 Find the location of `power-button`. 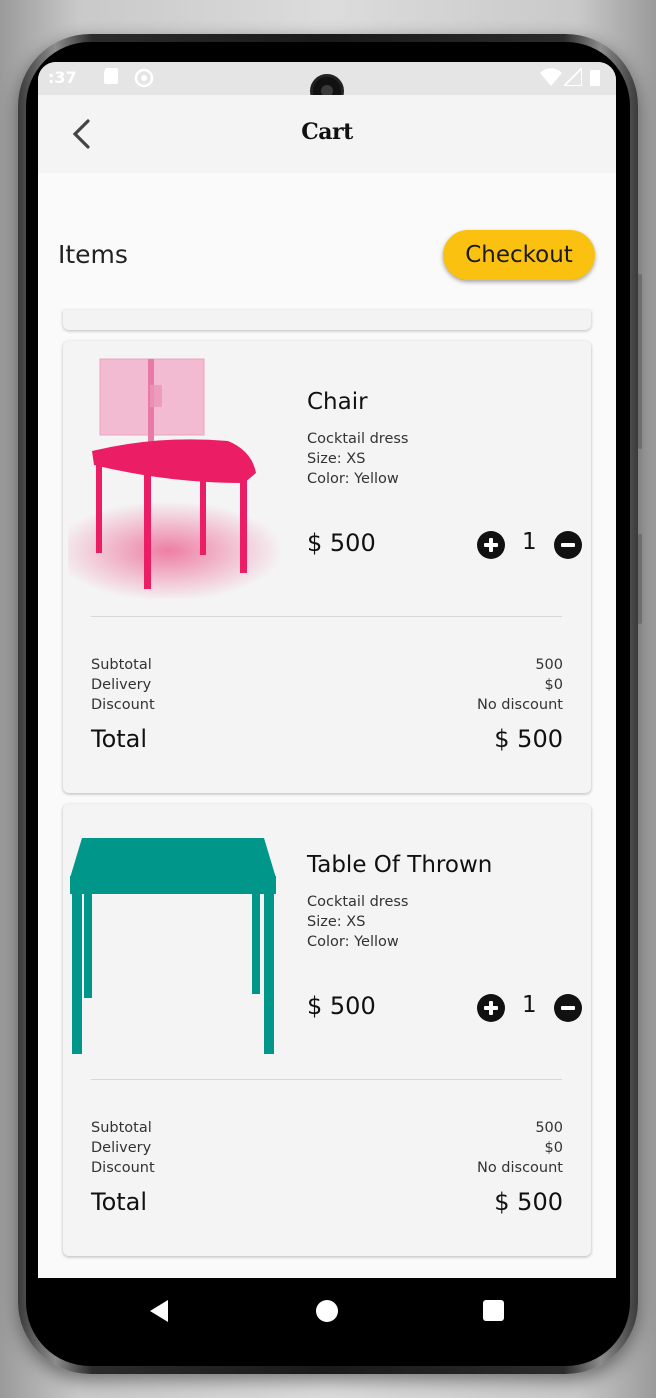

power-button is located at coordinates (640, 579).